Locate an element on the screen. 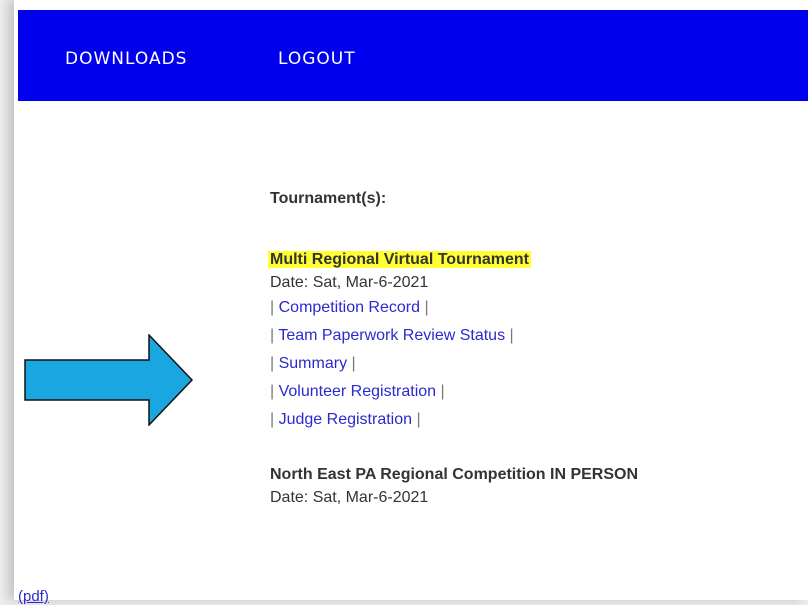 This screenshot has height=605, width=808. tournament-name: Multi Regional Virtual Tournament is located at coordinates (399, 260).